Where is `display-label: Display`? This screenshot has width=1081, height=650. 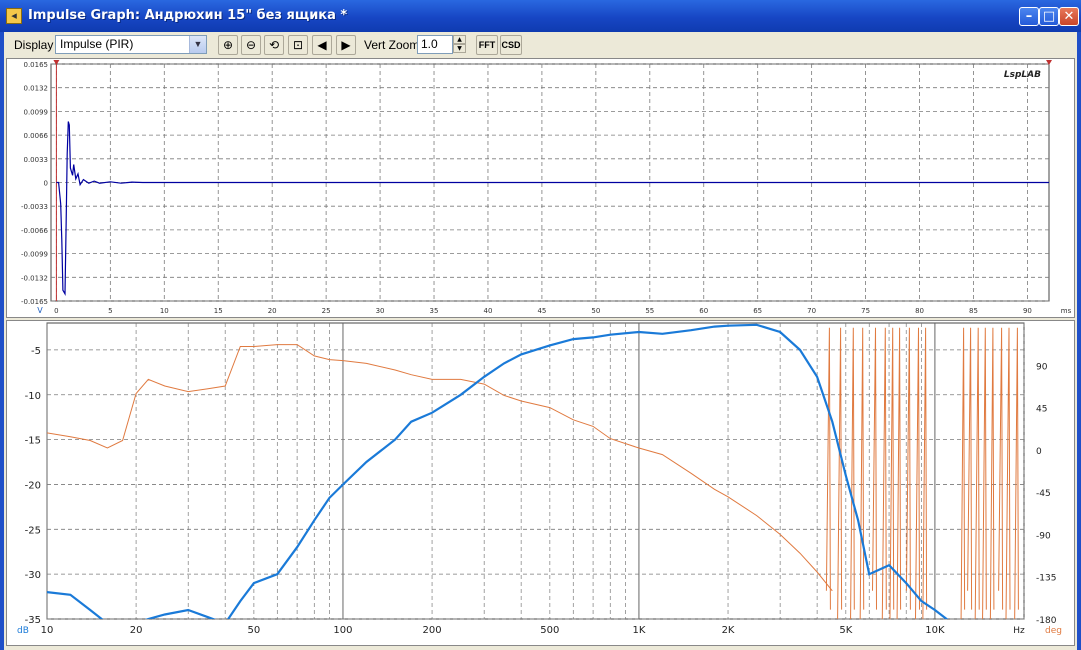
display-label: Display is located at coordinates (34, 45).